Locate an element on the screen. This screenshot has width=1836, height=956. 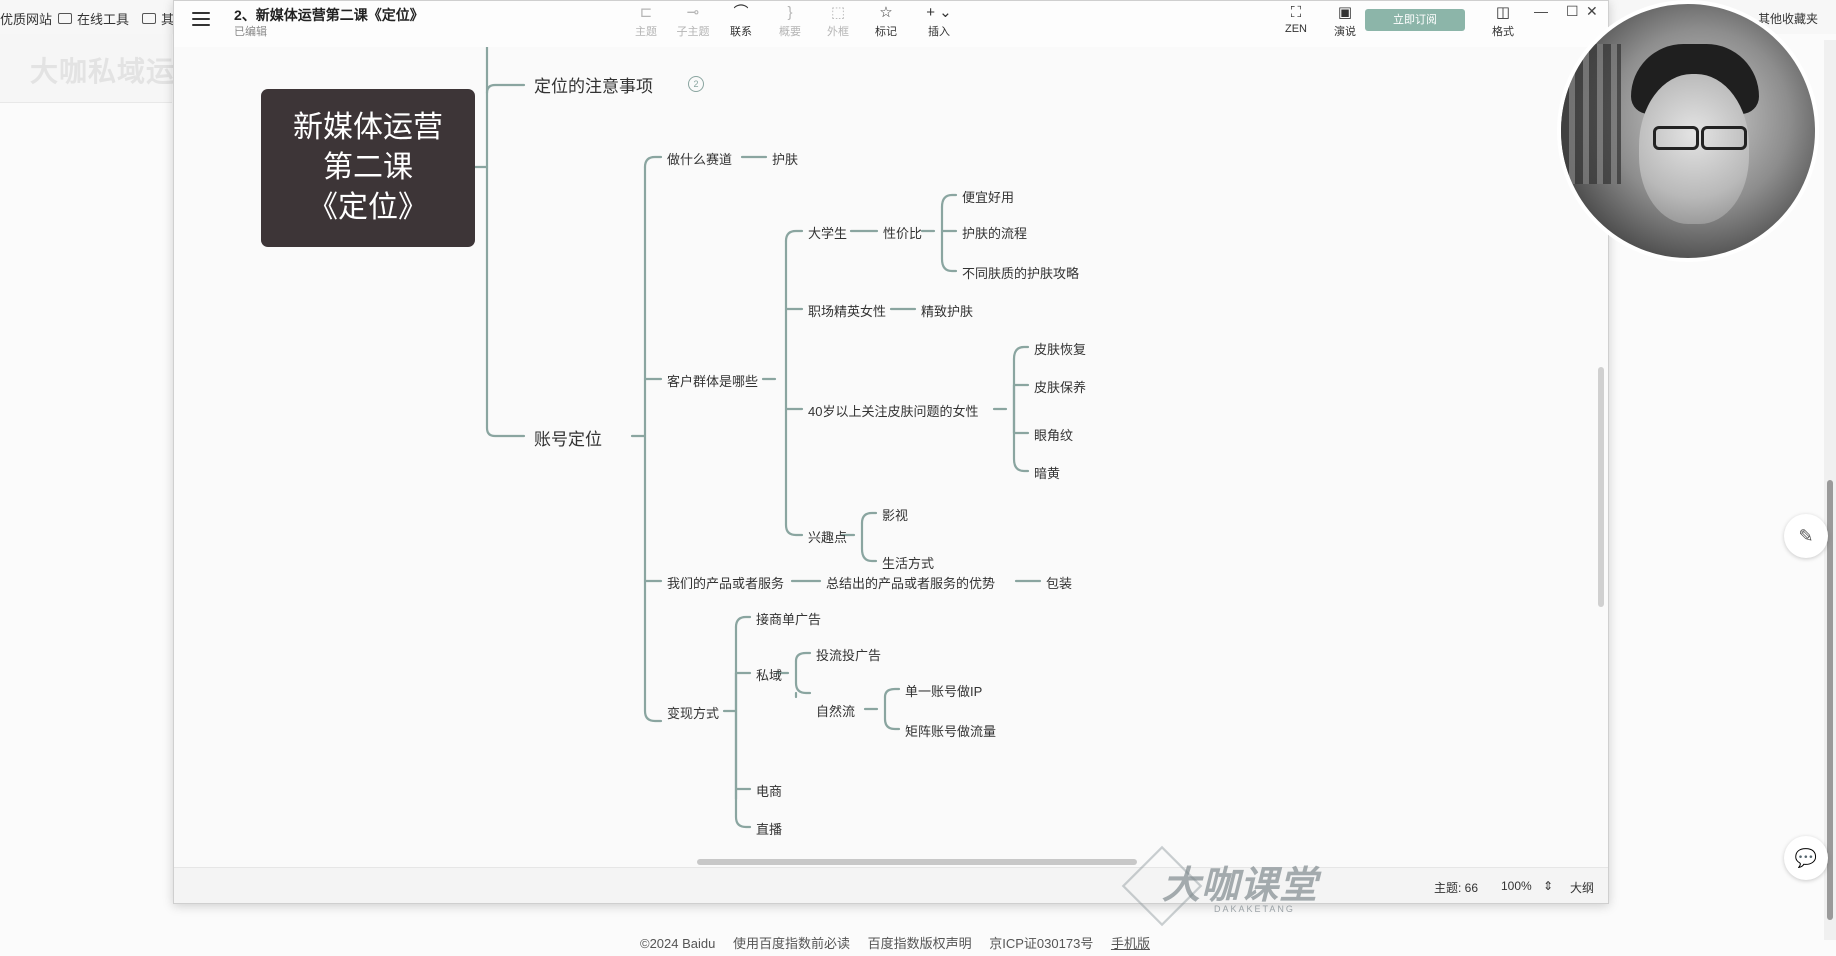
minimize-icon: — is located at coordinates (1541, 11).